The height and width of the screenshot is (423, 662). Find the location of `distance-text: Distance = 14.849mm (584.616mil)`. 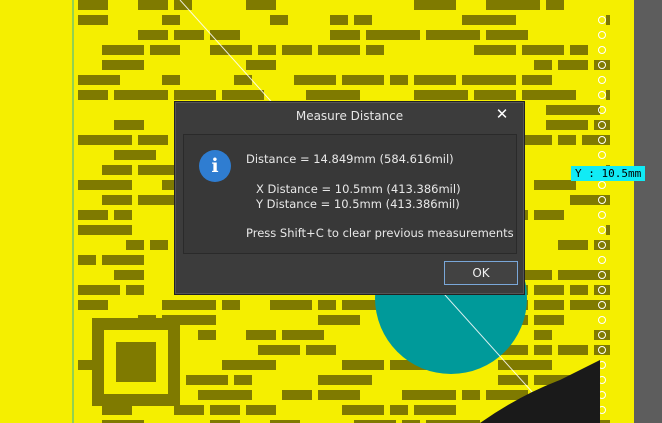

distance-text: Distance = 14.849mm (584.616mil) is located at coordinates (350, 159).